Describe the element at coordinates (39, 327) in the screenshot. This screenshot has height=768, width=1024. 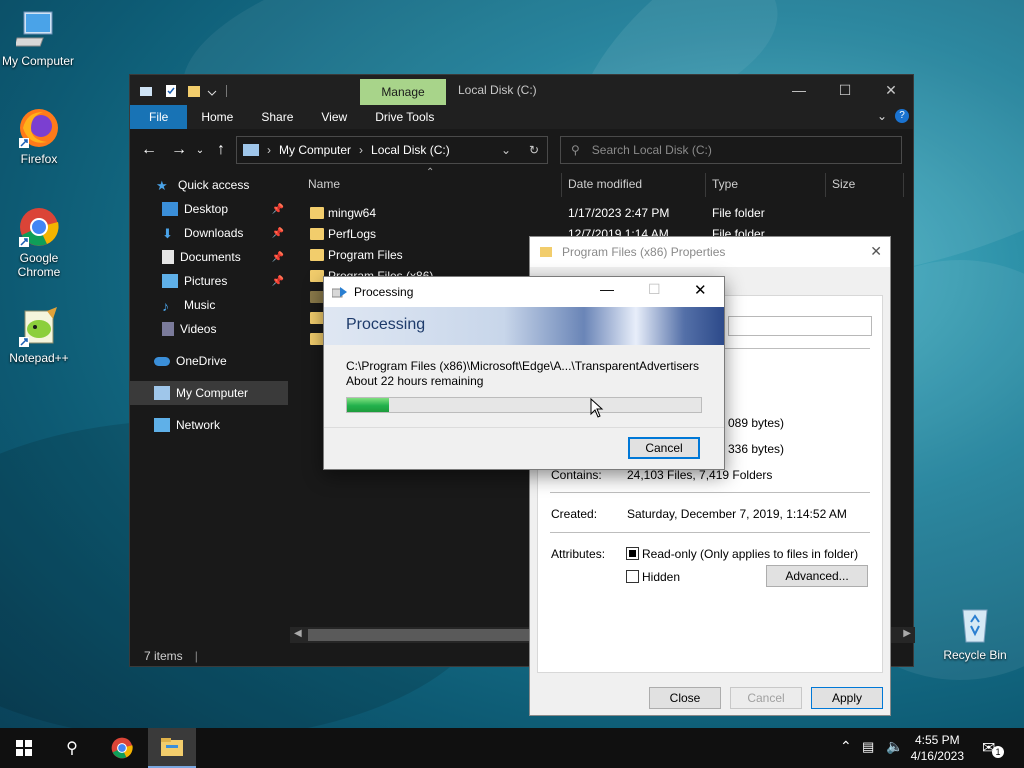
I see `notepadpp-icon` at that location.